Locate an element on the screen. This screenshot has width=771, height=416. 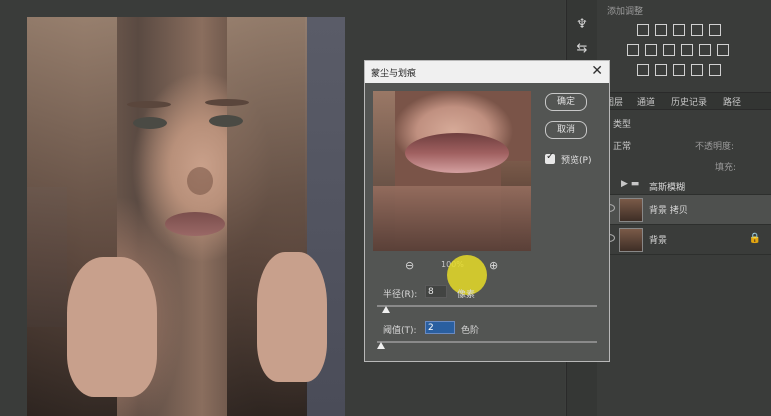
photo-brow-left is located at coordinates (149, 104).